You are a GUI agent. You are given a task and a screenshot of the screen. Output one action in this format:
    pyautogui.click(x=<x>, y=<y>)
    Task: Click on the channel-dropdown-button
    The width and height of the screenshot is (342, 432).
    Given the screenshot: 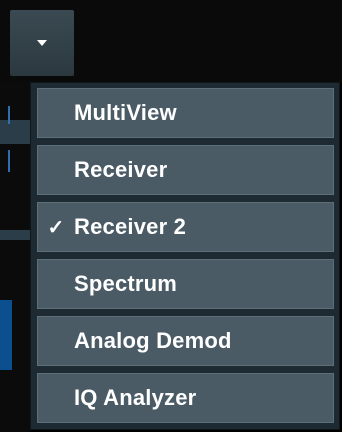 What is the action you would take?
    pyautogui.click(x=42, y=43)
    